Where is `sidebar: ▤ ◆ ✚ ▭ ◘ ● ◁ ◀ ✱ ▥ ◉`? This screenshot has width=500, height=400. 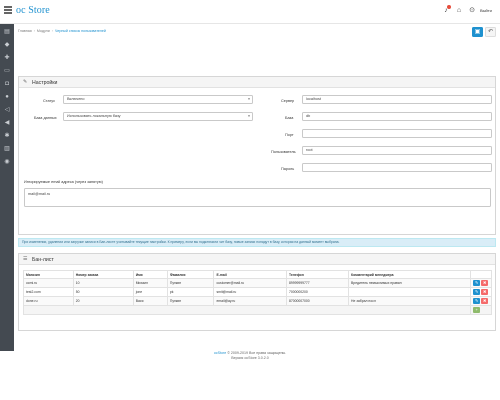 sidebar: ▤ ◆ ✚ ▭ ◘ ● ◁ ◀ ✱ ▥ ◉ is located at coordinates (7, 187).